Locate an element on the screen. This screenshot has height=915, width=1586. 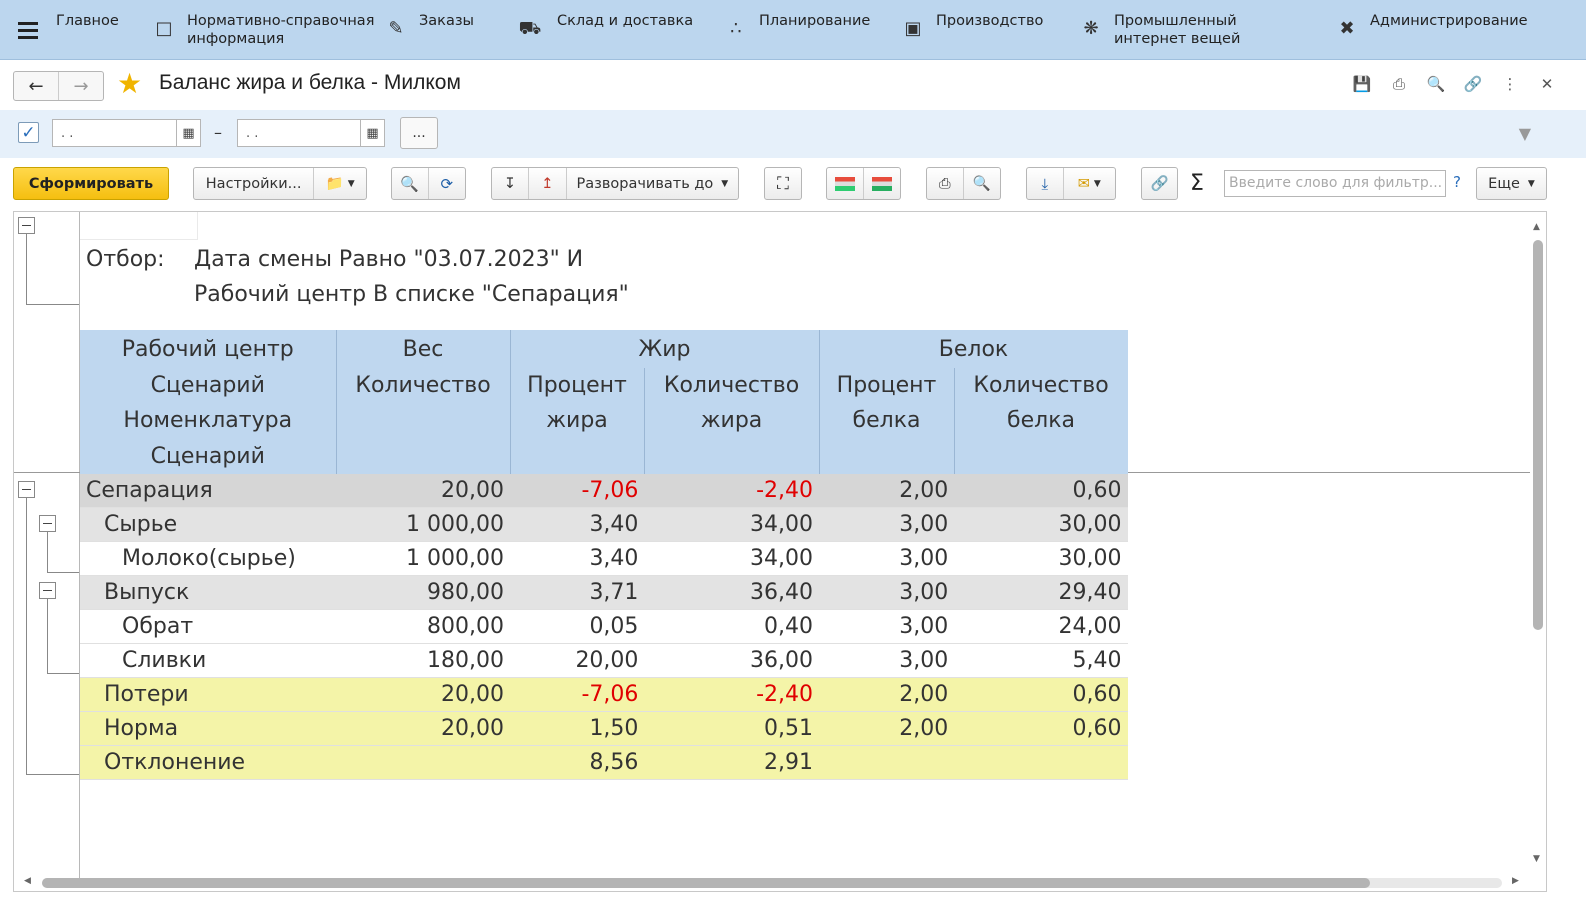
nav-orders: ✎ Заказы is located at coordinates (448, 30).